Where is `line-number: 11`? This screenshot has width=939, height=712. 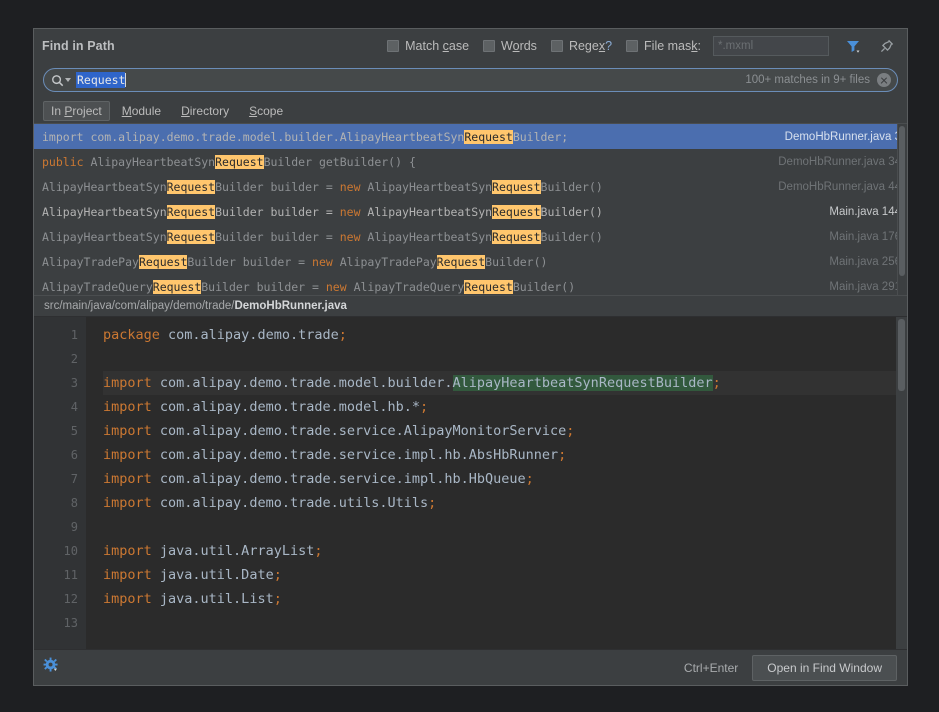
line-number: 11 is located at coordinates (70, 575).